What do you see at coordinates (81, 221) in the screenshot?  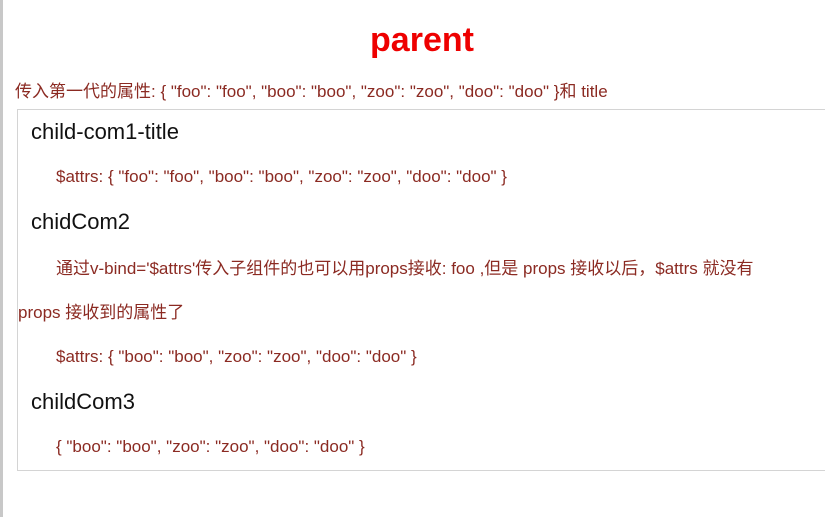 I see `child-com2-heading: chidCom2` at bounding box center [81, 221].